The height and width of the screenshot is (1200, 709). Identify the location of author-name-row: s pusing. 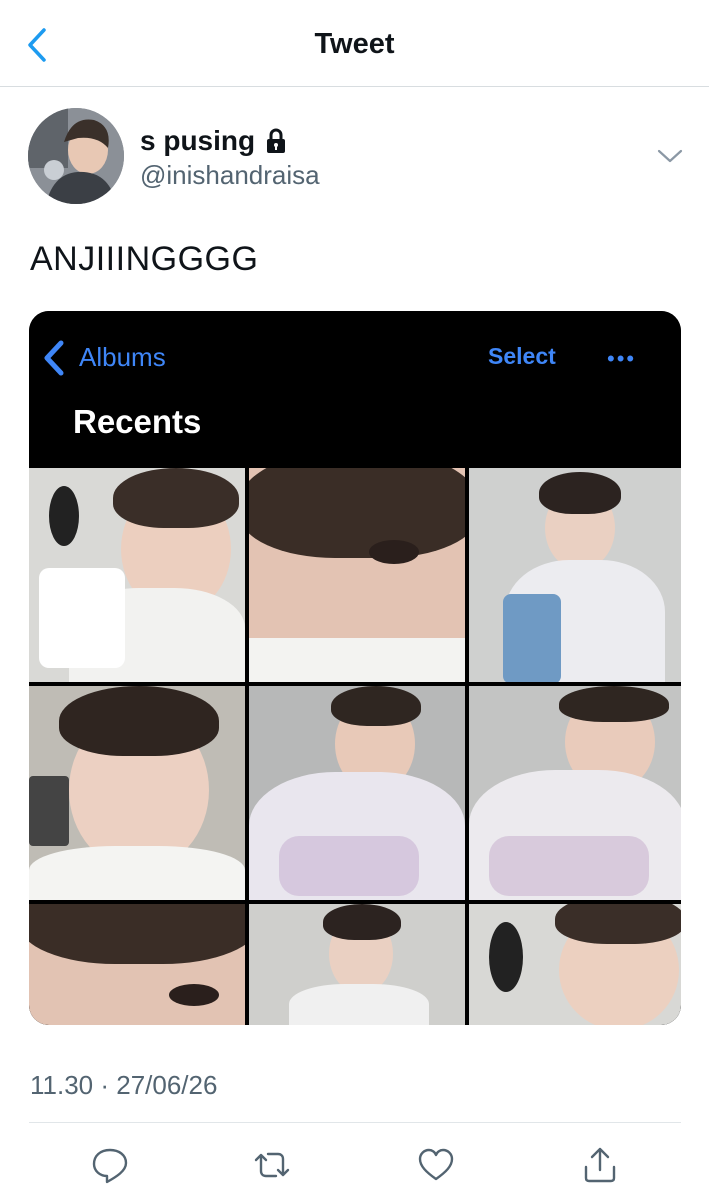
(213, 141).